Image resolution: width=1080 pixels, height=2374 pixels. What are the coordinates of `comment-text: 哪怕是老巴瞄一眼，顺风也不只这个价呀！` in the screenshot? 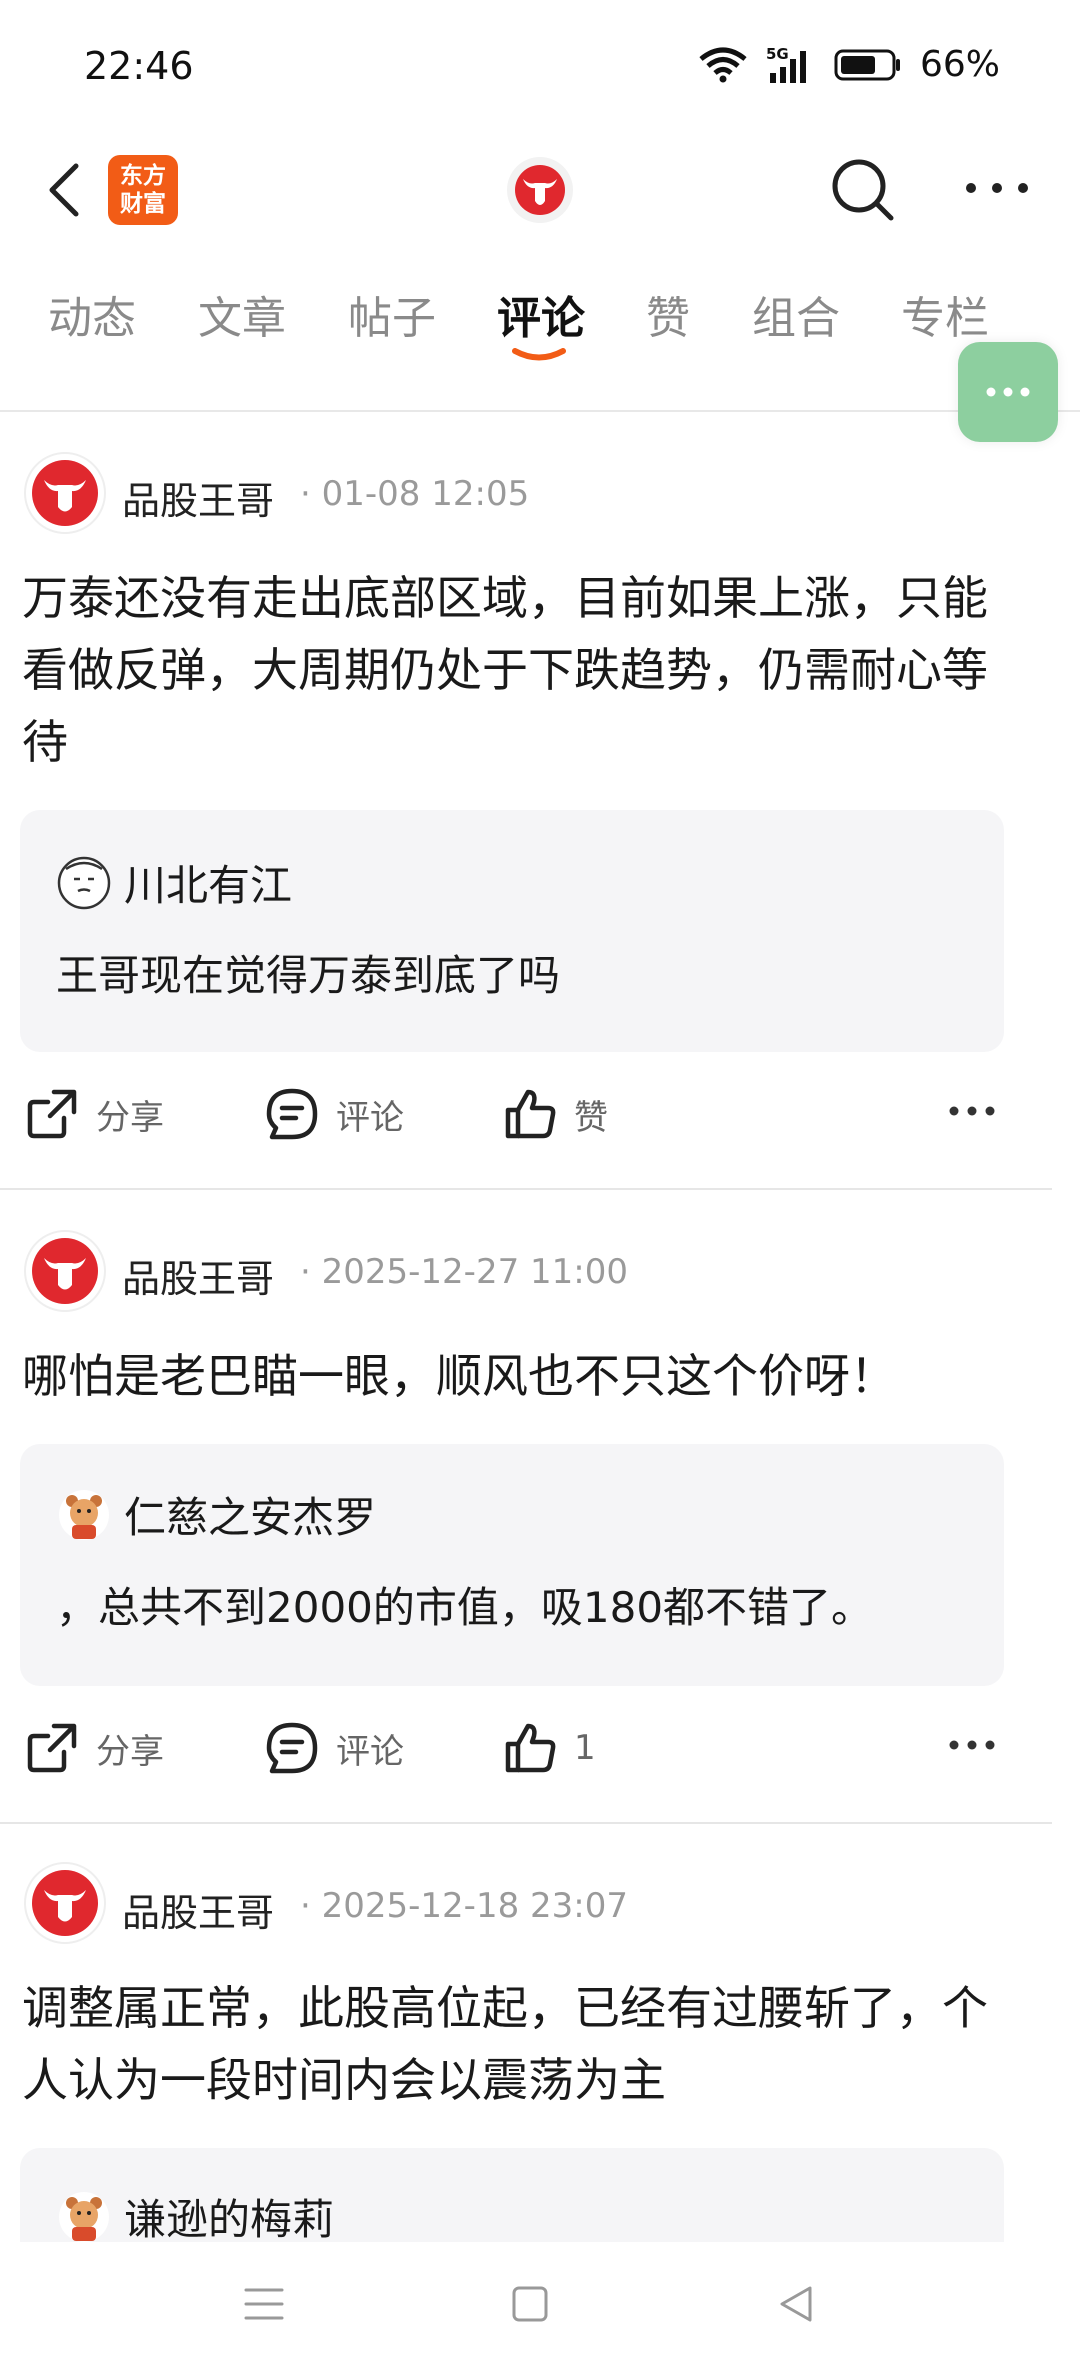 It's located at (512, 1376).